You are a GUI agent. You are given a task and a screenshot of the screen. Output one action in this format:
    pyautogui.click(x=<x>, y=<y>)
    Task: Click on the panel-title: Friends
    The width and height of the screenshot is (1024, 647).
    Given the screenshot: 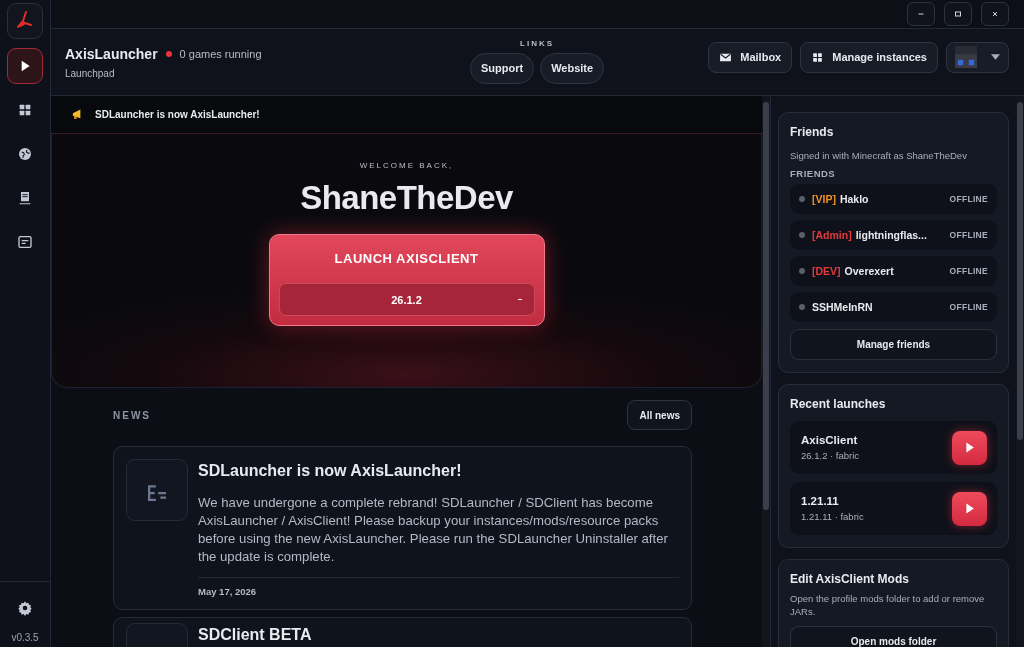 What is the action you would take?
    pyautogui.click(x=812, y=132)
    